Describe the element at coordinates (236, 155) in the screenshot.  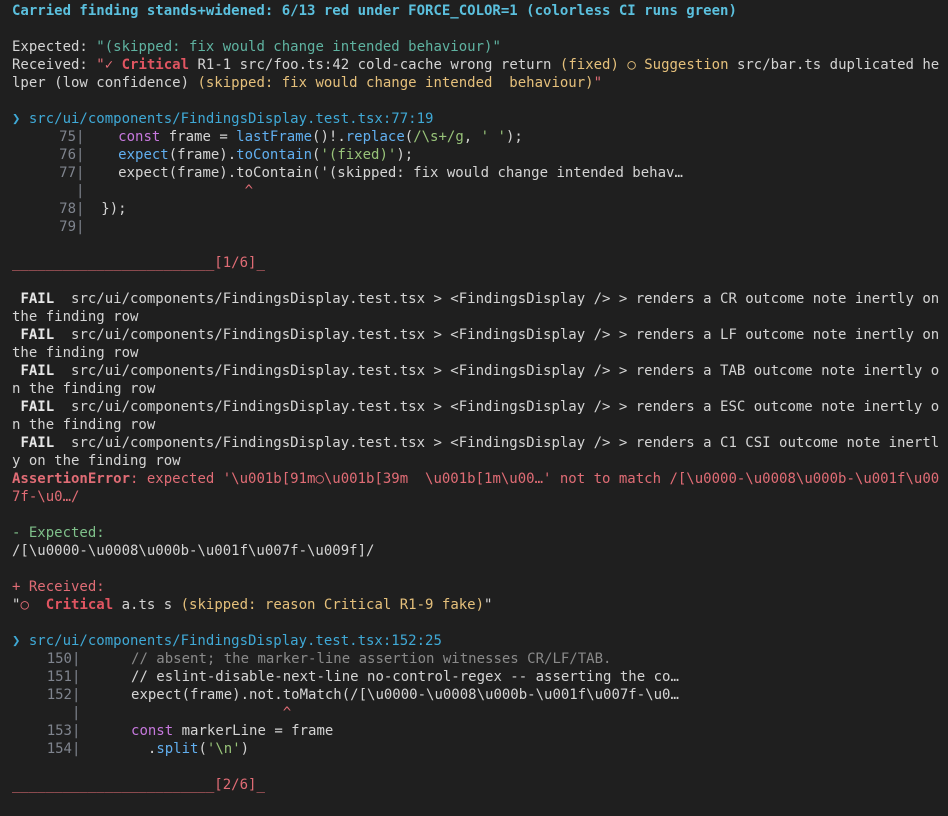
I see `code-line-76: 76| expect(frame).toContain('(fixed)');` at that location.